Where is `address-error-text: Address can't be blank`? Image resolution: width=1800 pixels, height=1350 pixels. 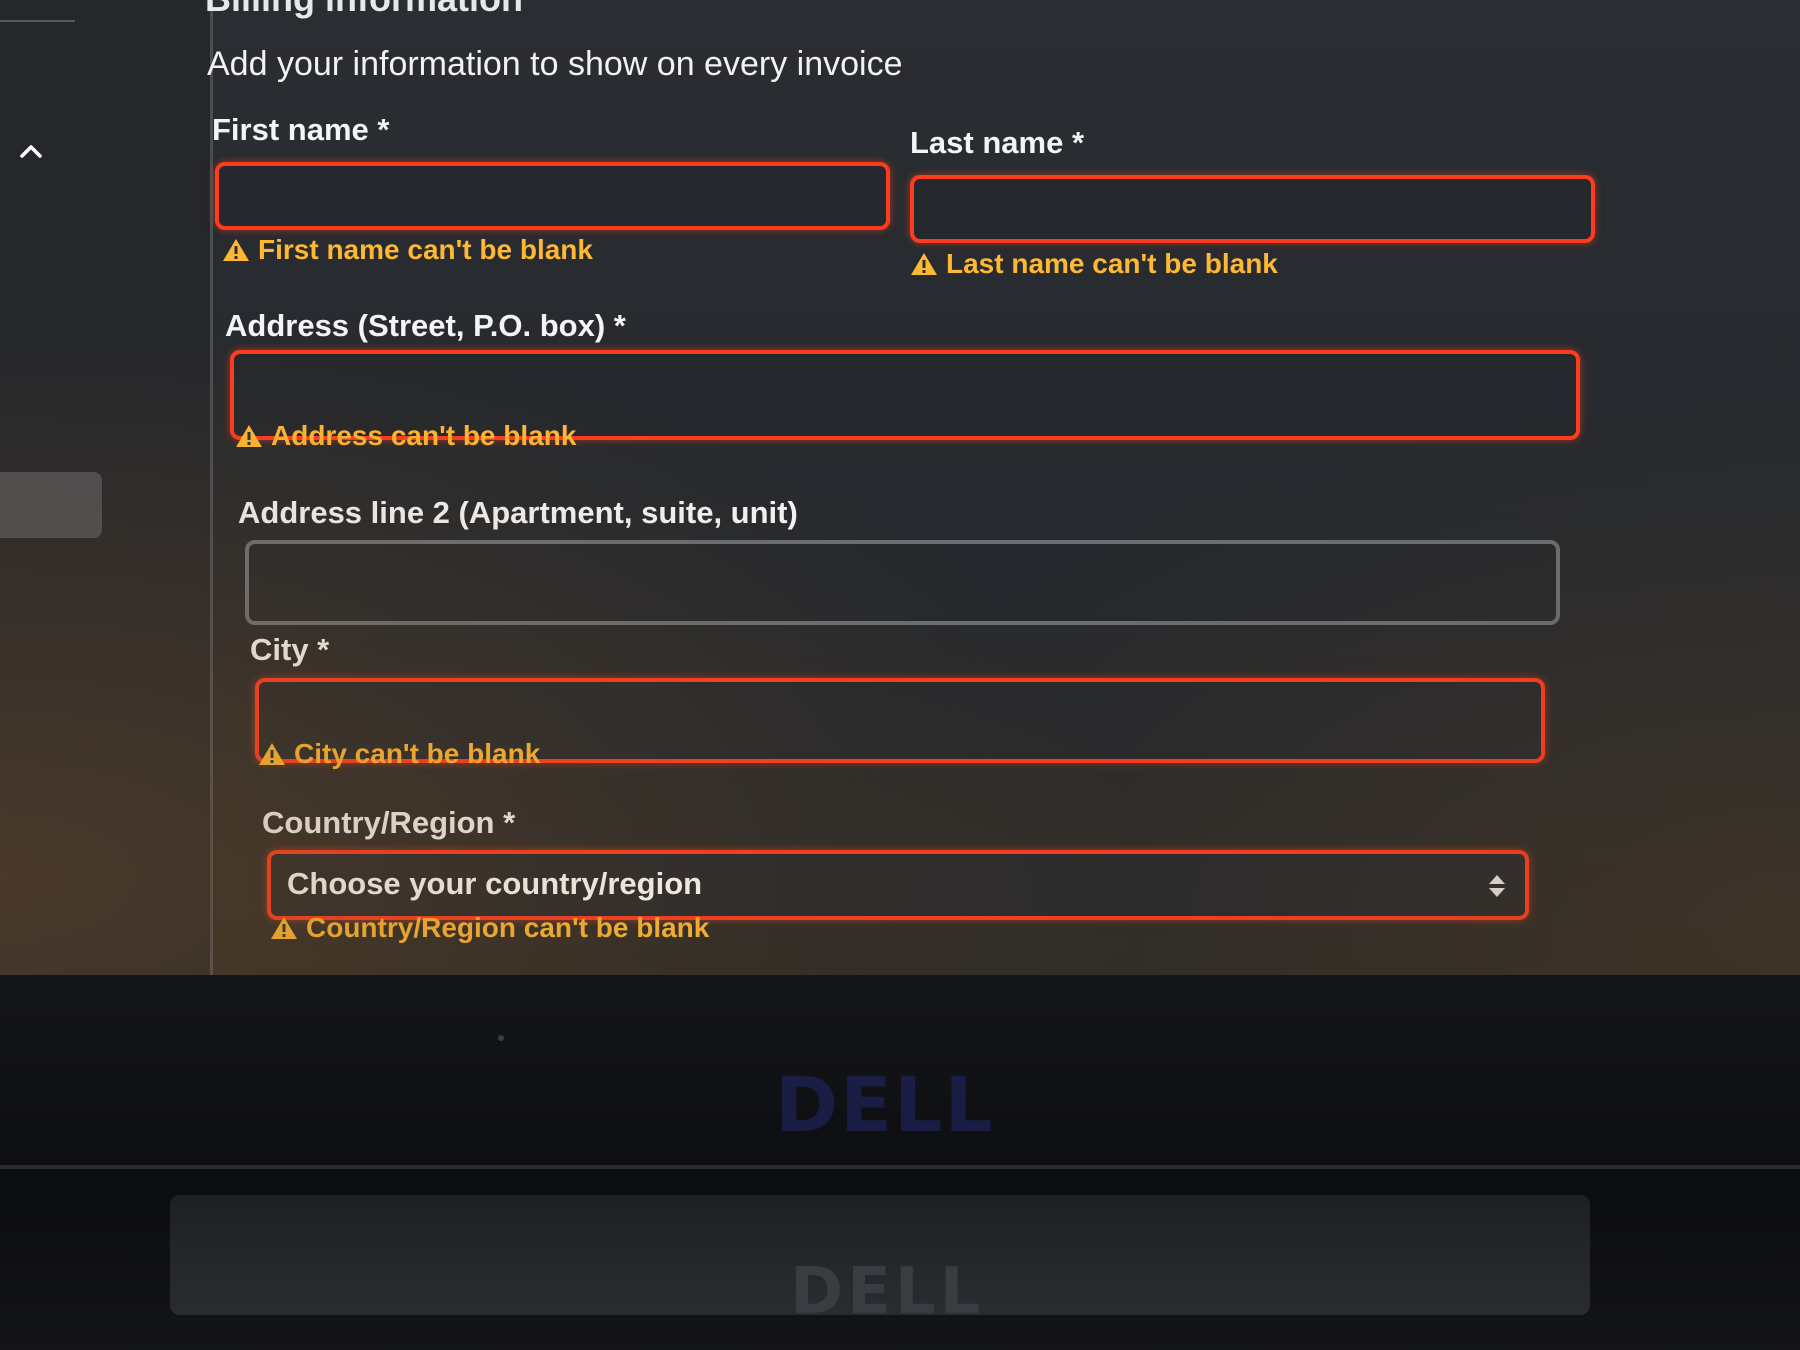
address-error-text: Address can't be blank is located at coordinates (424, 435).